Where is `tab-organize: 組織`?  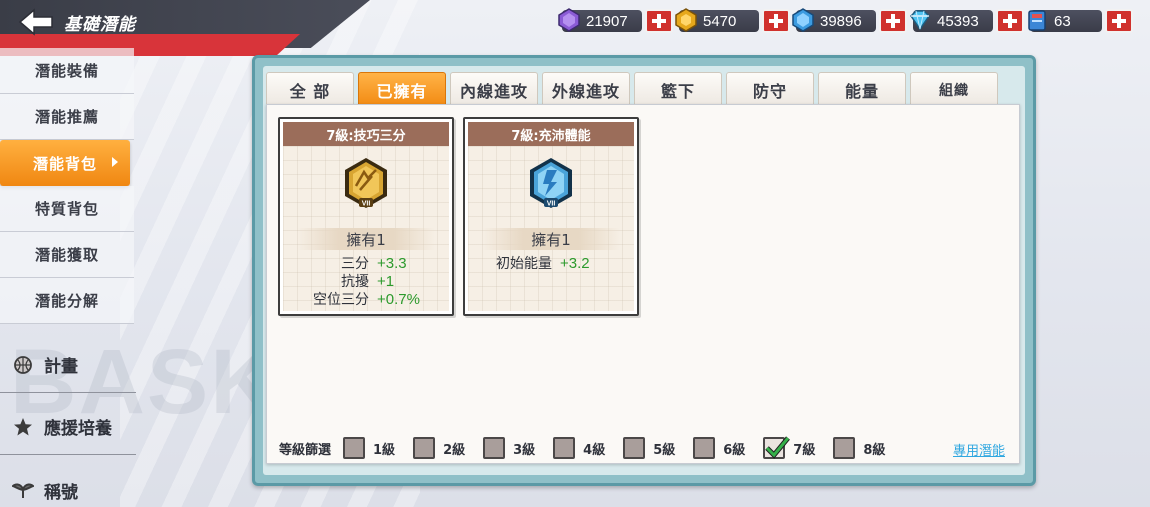
tab-organize: 組織 is located at coordinates (954, 89).